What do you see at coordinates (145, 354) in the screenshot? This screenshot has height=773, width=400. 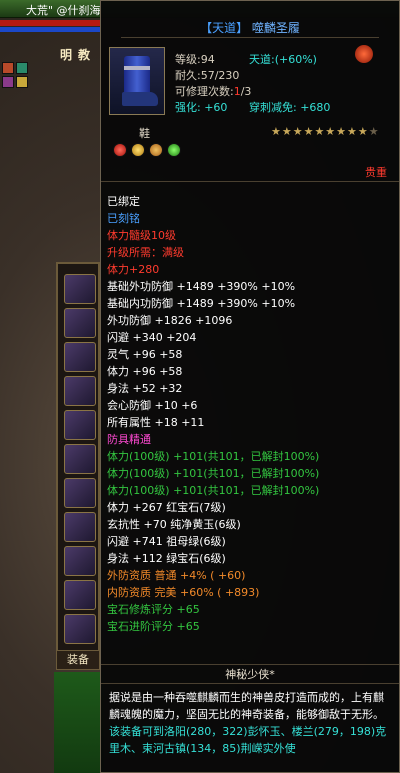 I see `stat-line: 灵气 +96 +58` at bounding box center [145, 354].